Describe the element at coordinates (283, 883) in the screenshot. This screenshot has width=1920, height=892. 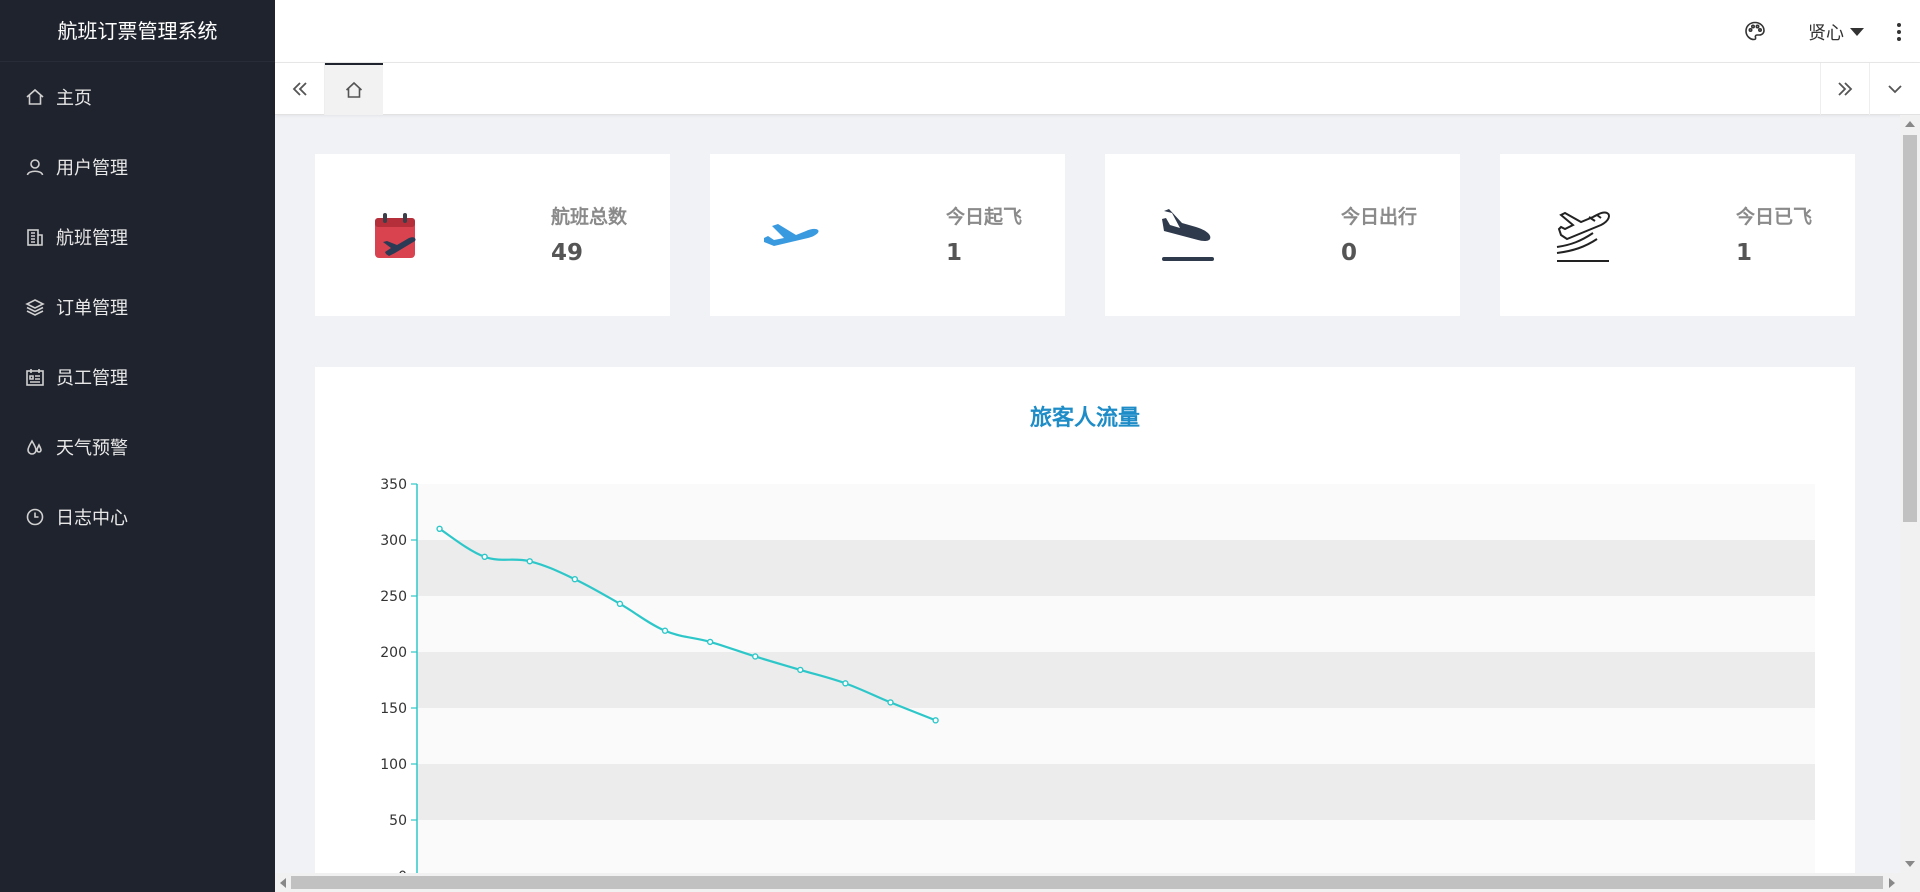
I see `scroll-left-icon` at that location.